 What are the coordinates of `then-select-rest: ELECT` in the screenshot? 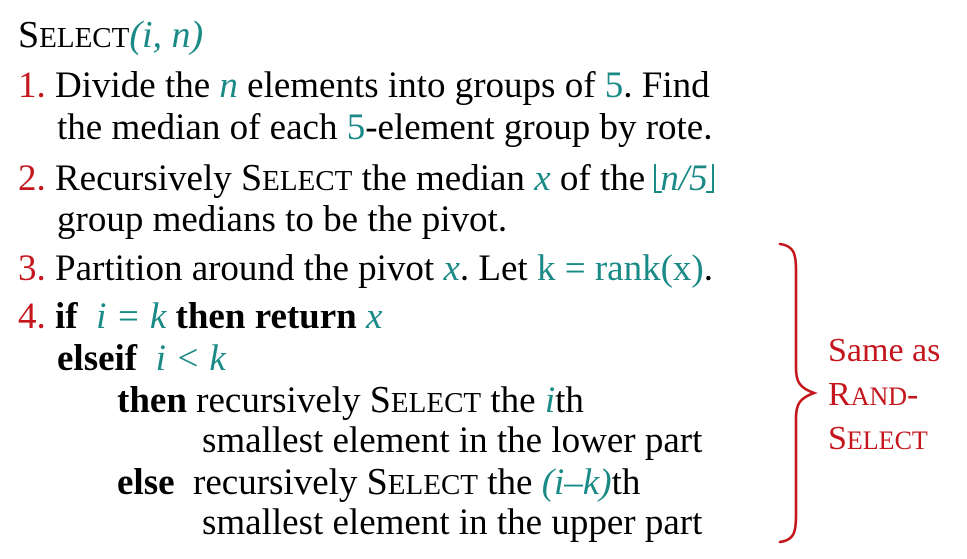 It's located at (436, 403).